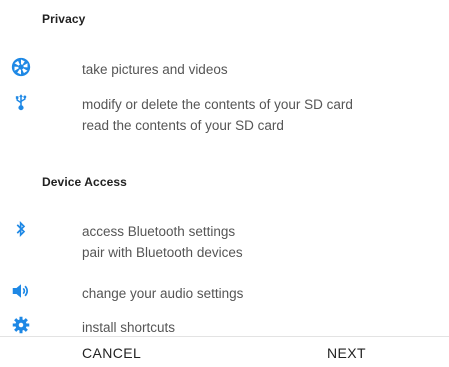  I want to click on permission-line: access Bluetooth settings, so click(159, 231).